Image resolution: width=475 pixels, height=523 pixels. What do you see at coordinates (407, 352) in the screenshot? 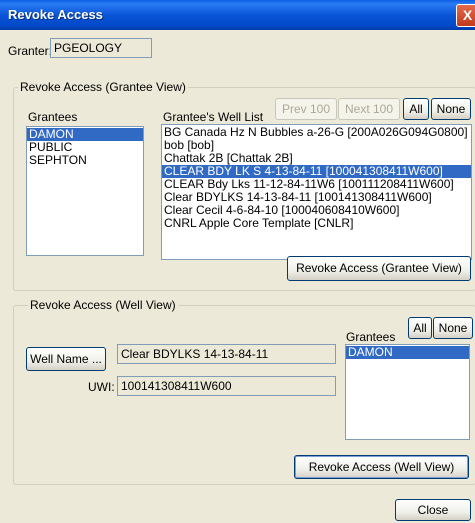
I see `well-view-grantee-item: DAMON` at bounding box center [407, 352].